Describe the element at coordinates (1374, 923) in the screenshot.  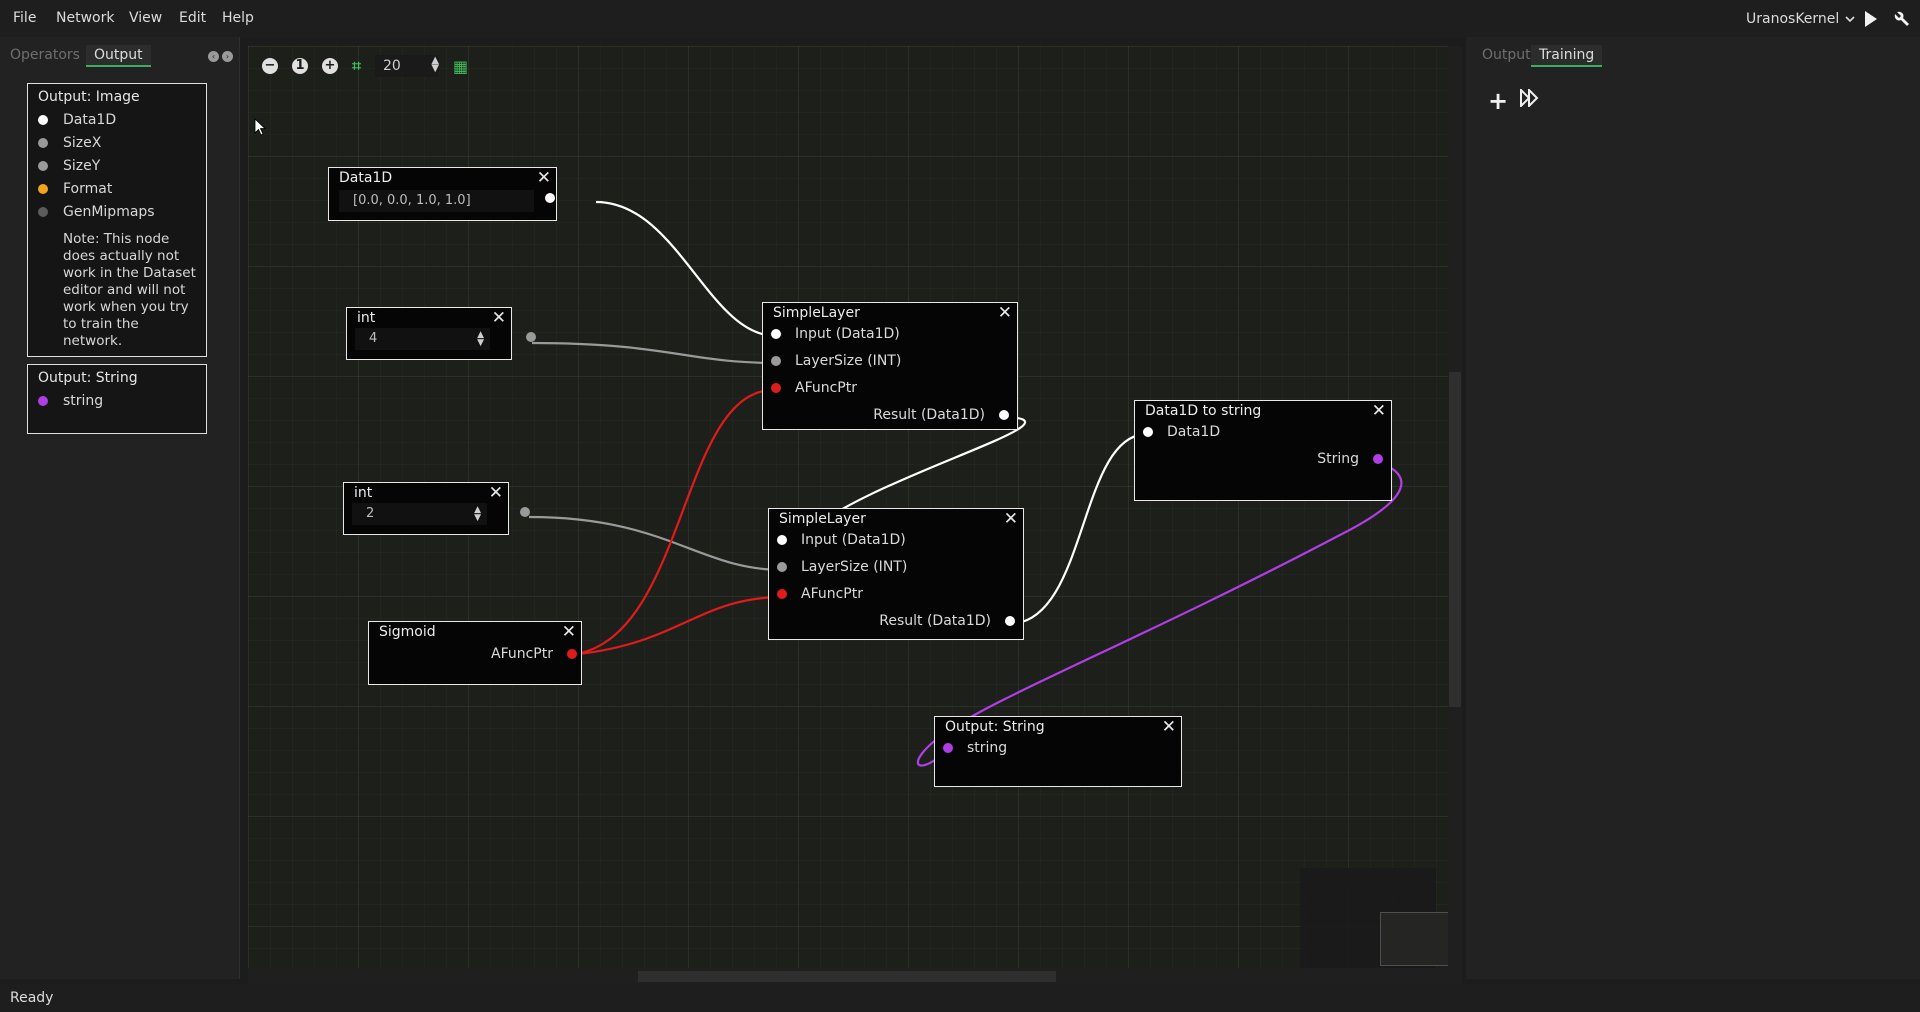
I see `minimap` at that location.